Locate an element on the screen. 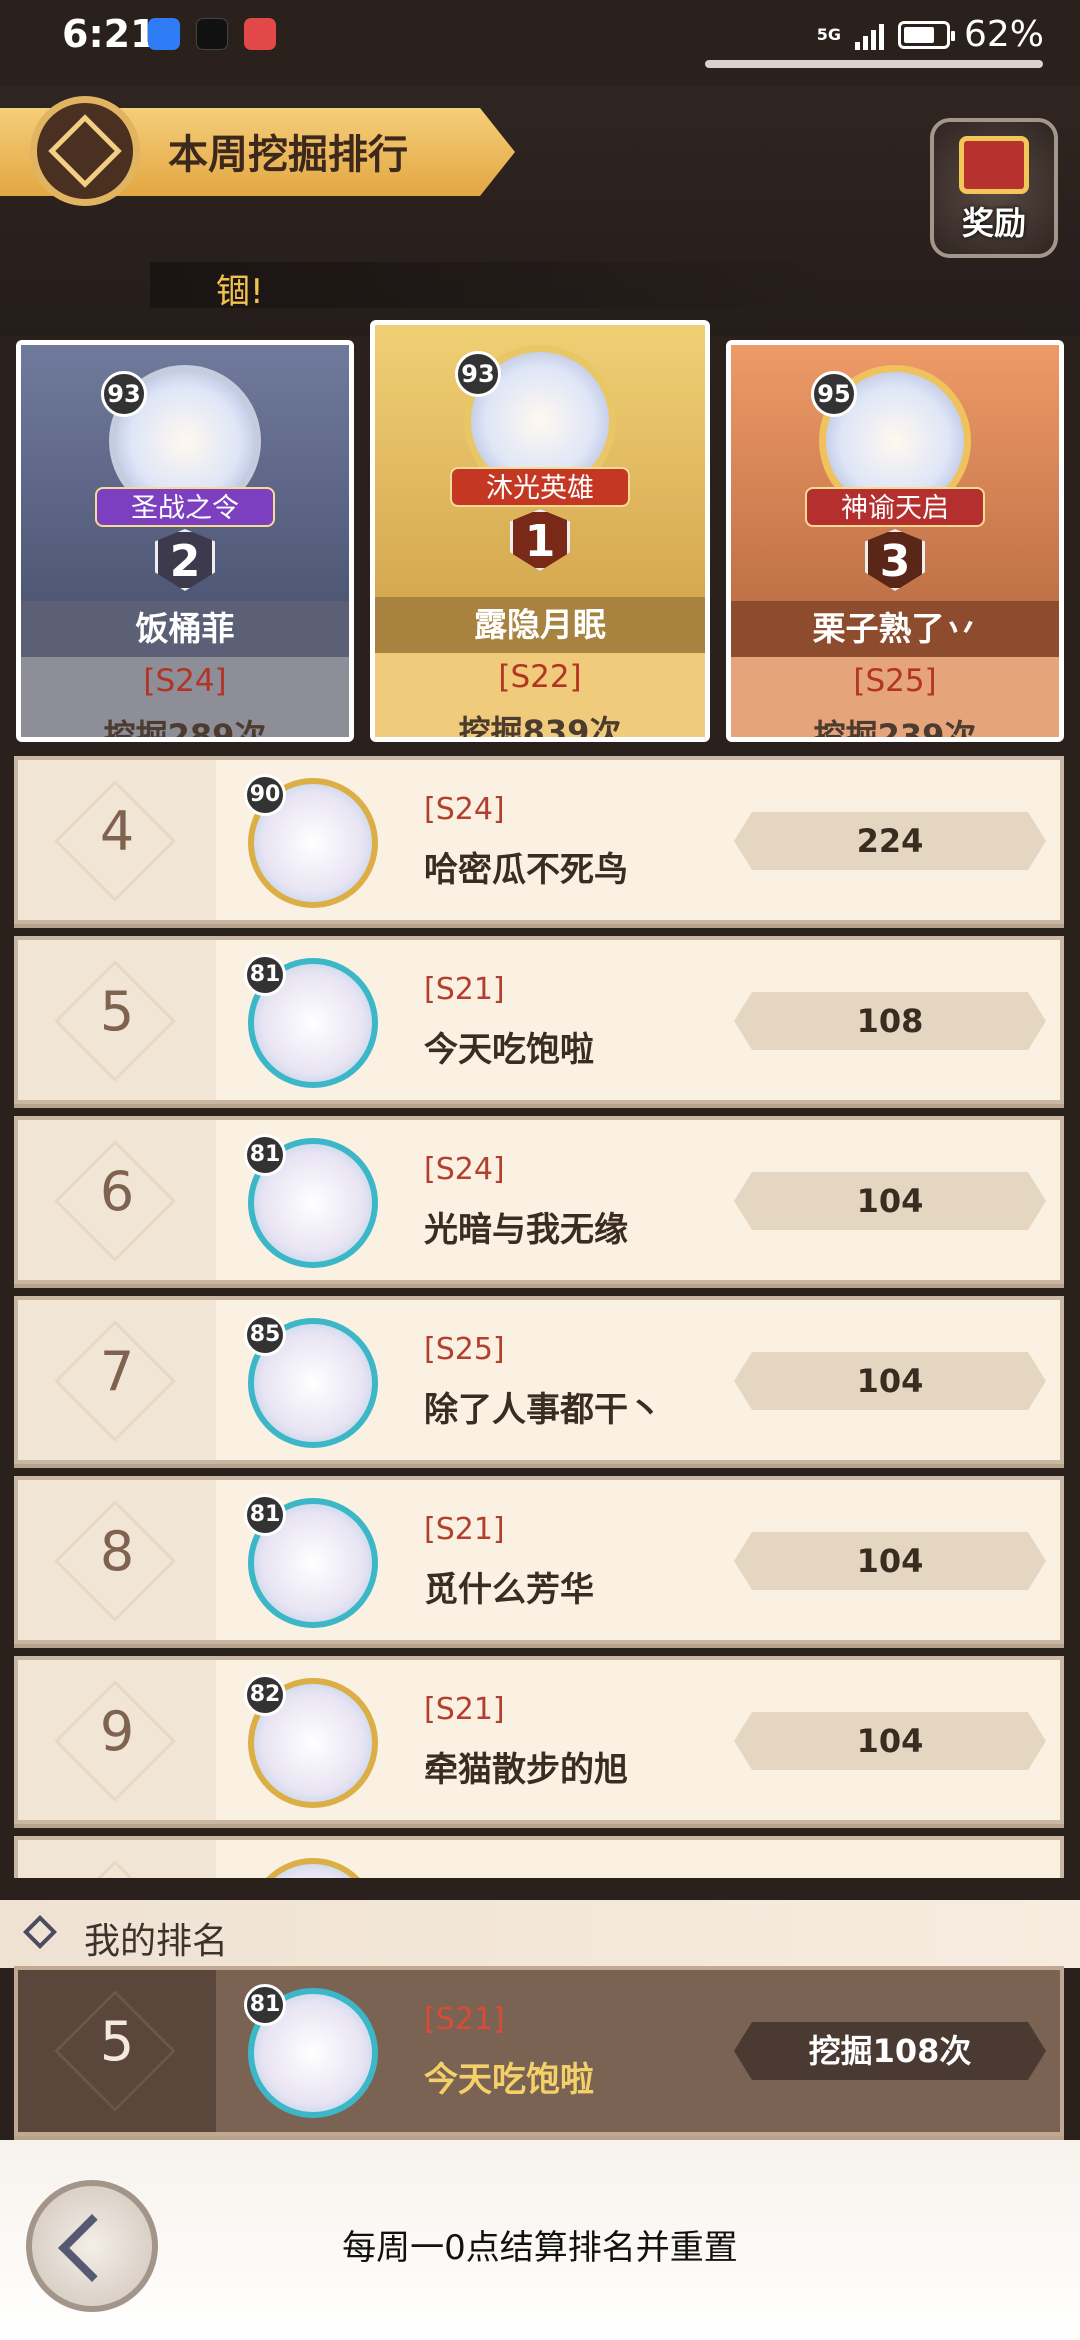  dig-count: 挖掘839次 is located at coordinates (540, 725).